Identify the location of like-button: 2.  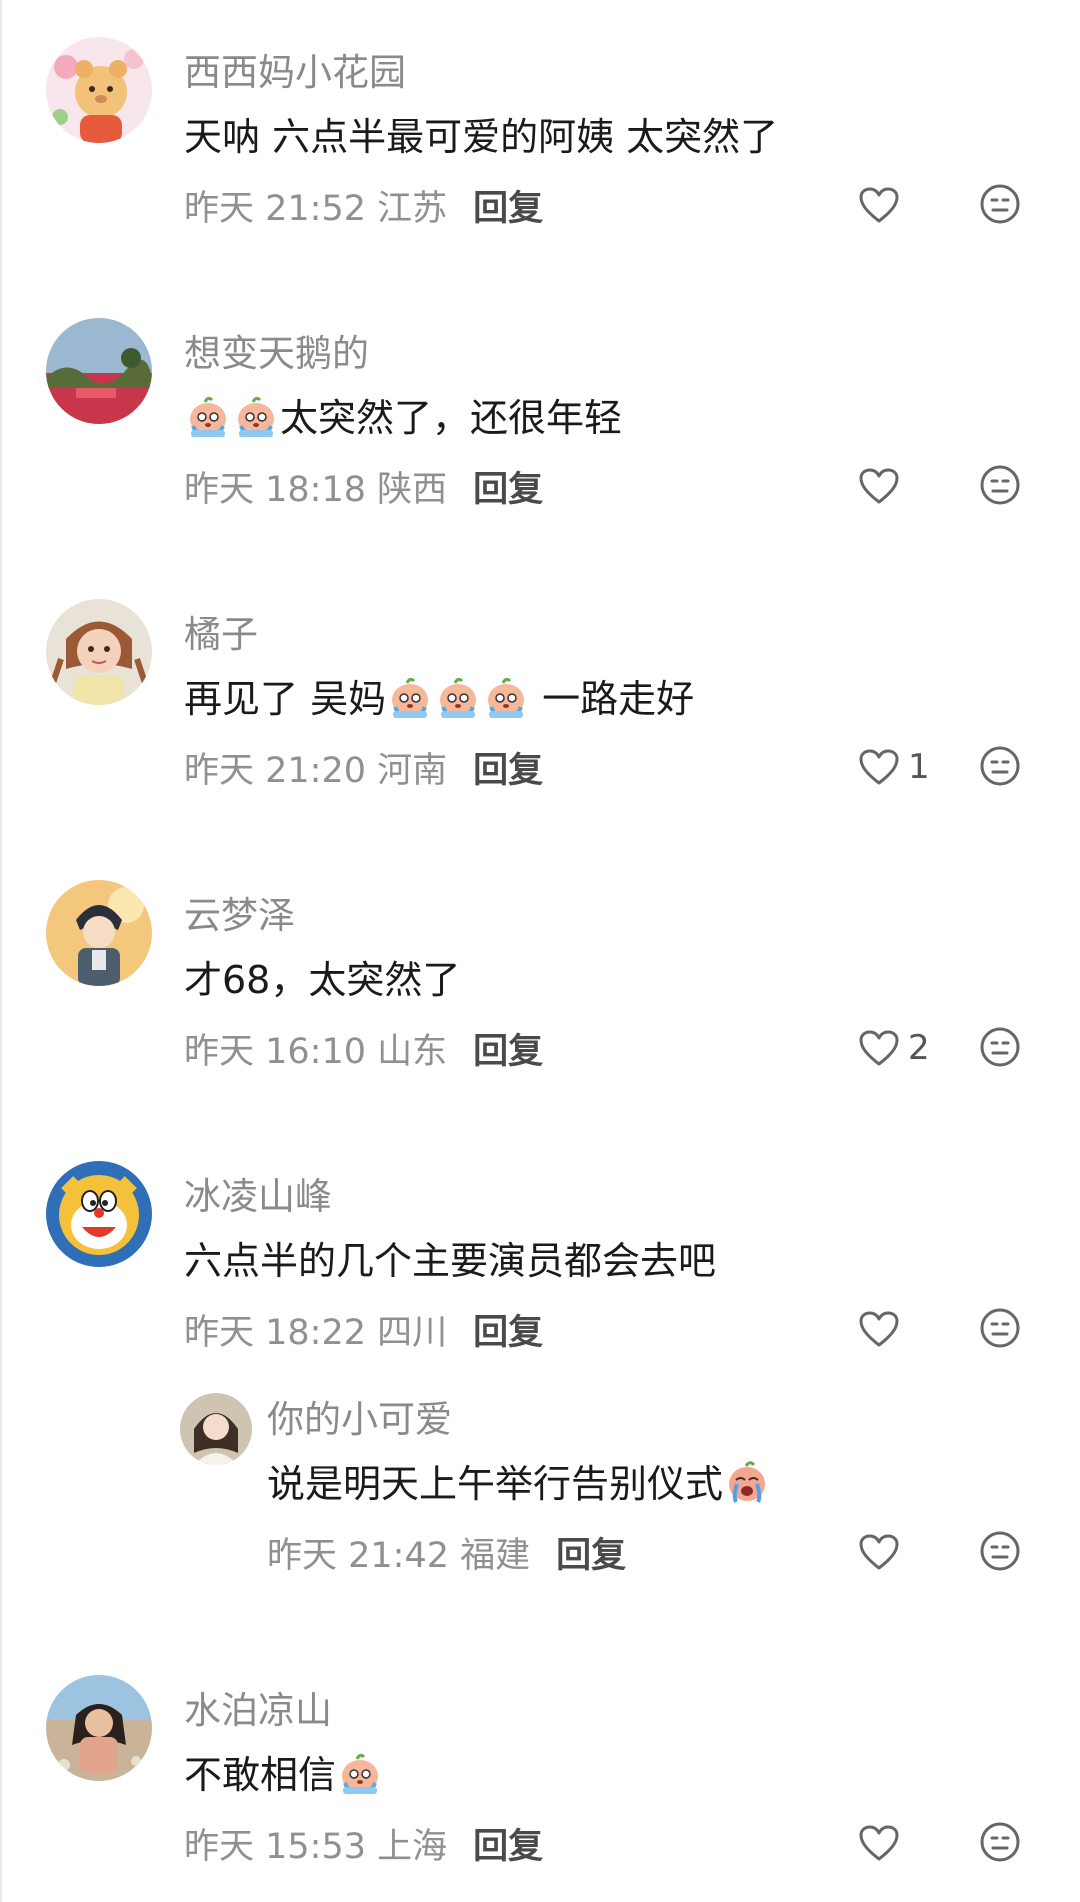
(894, 1048).